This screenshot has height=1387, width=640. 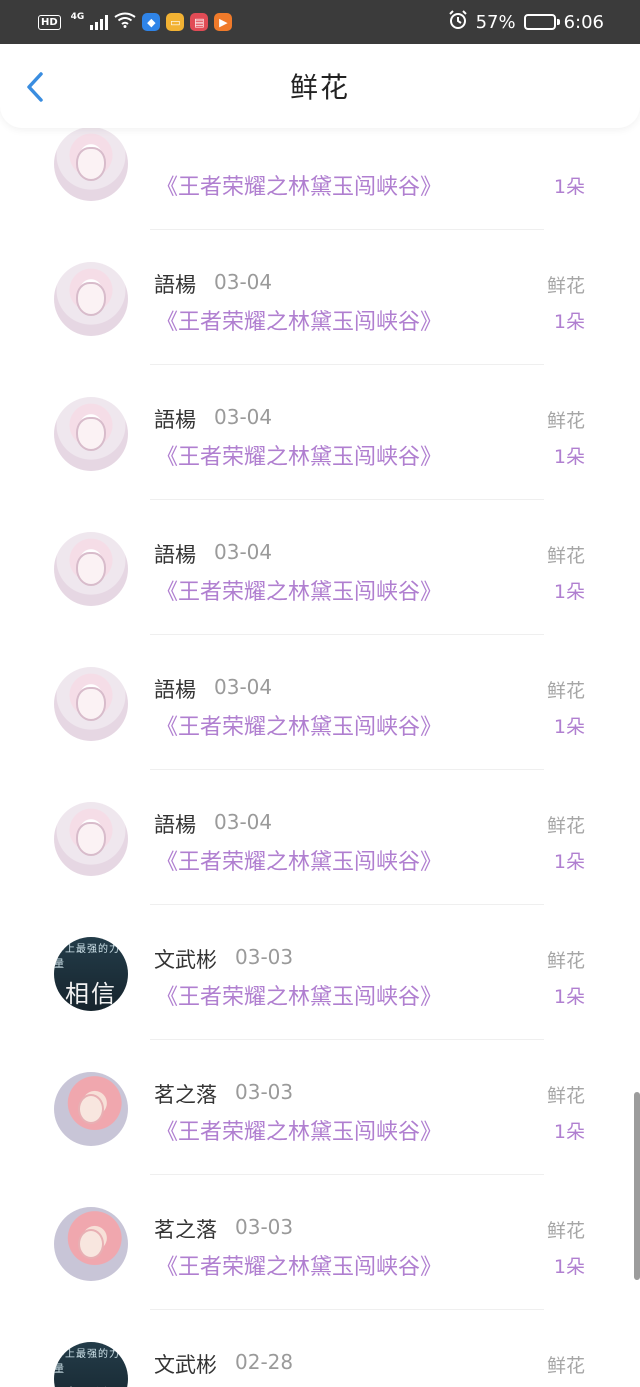 I want to click on list-item: 界上最强的力量 相信 文武彬 03-03 《王者荣耀之林黛玉闯峡谷》 鲜花 1朵, so click(x=320, y=982).